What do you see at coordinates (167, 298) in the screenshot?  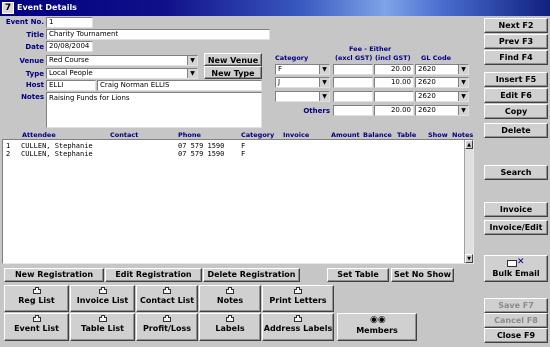 I see `contact-list-button: Contact List` at bounding box center [167, 298].